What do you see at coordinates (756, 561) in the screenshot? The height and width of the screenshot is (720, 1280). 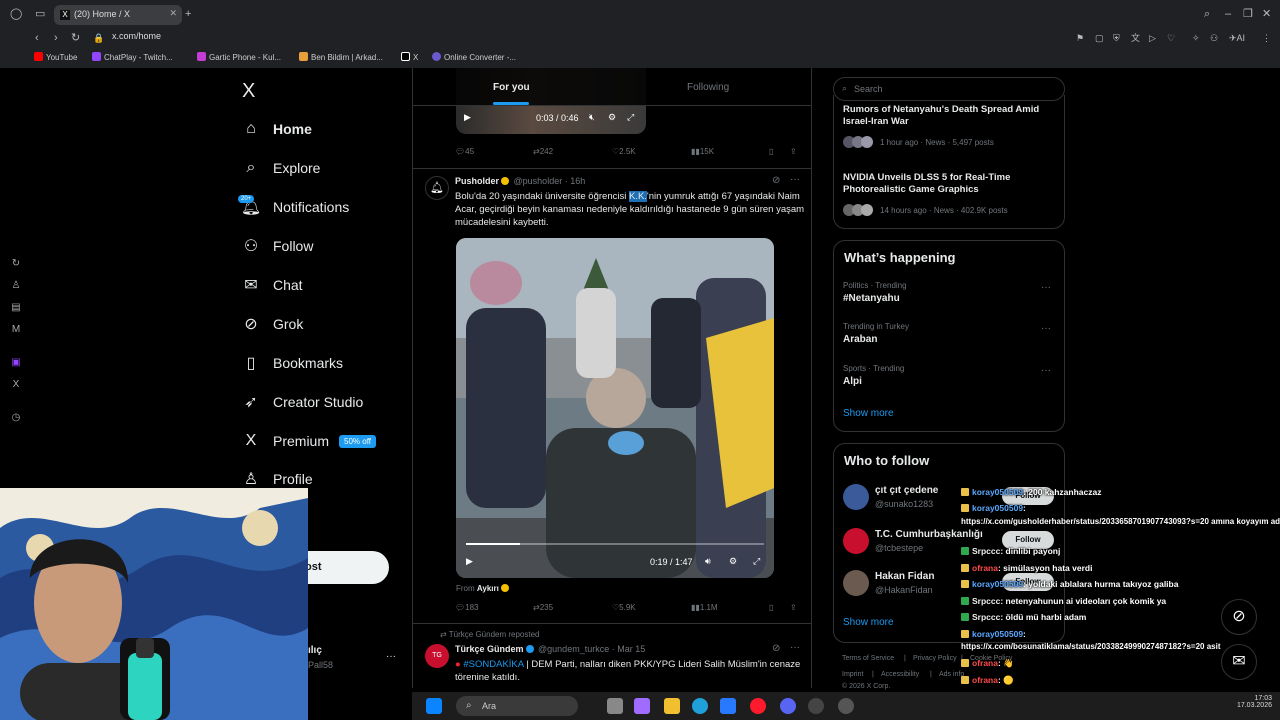 I see `fullscreen-icon: ⤢` at bounding box center [756, 561].